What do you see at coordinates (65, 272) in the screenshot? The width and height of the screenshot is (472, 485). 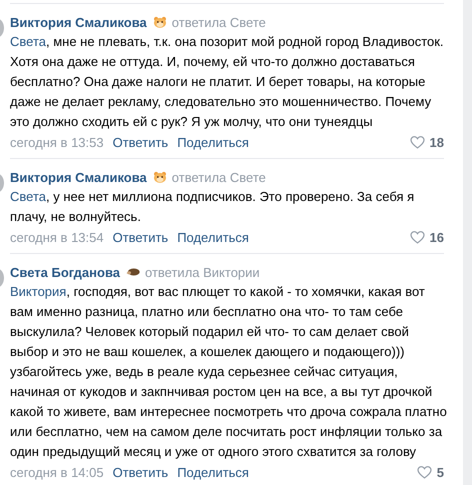 I see `author-name: Света Богданова` at bounding box center [65, 272].